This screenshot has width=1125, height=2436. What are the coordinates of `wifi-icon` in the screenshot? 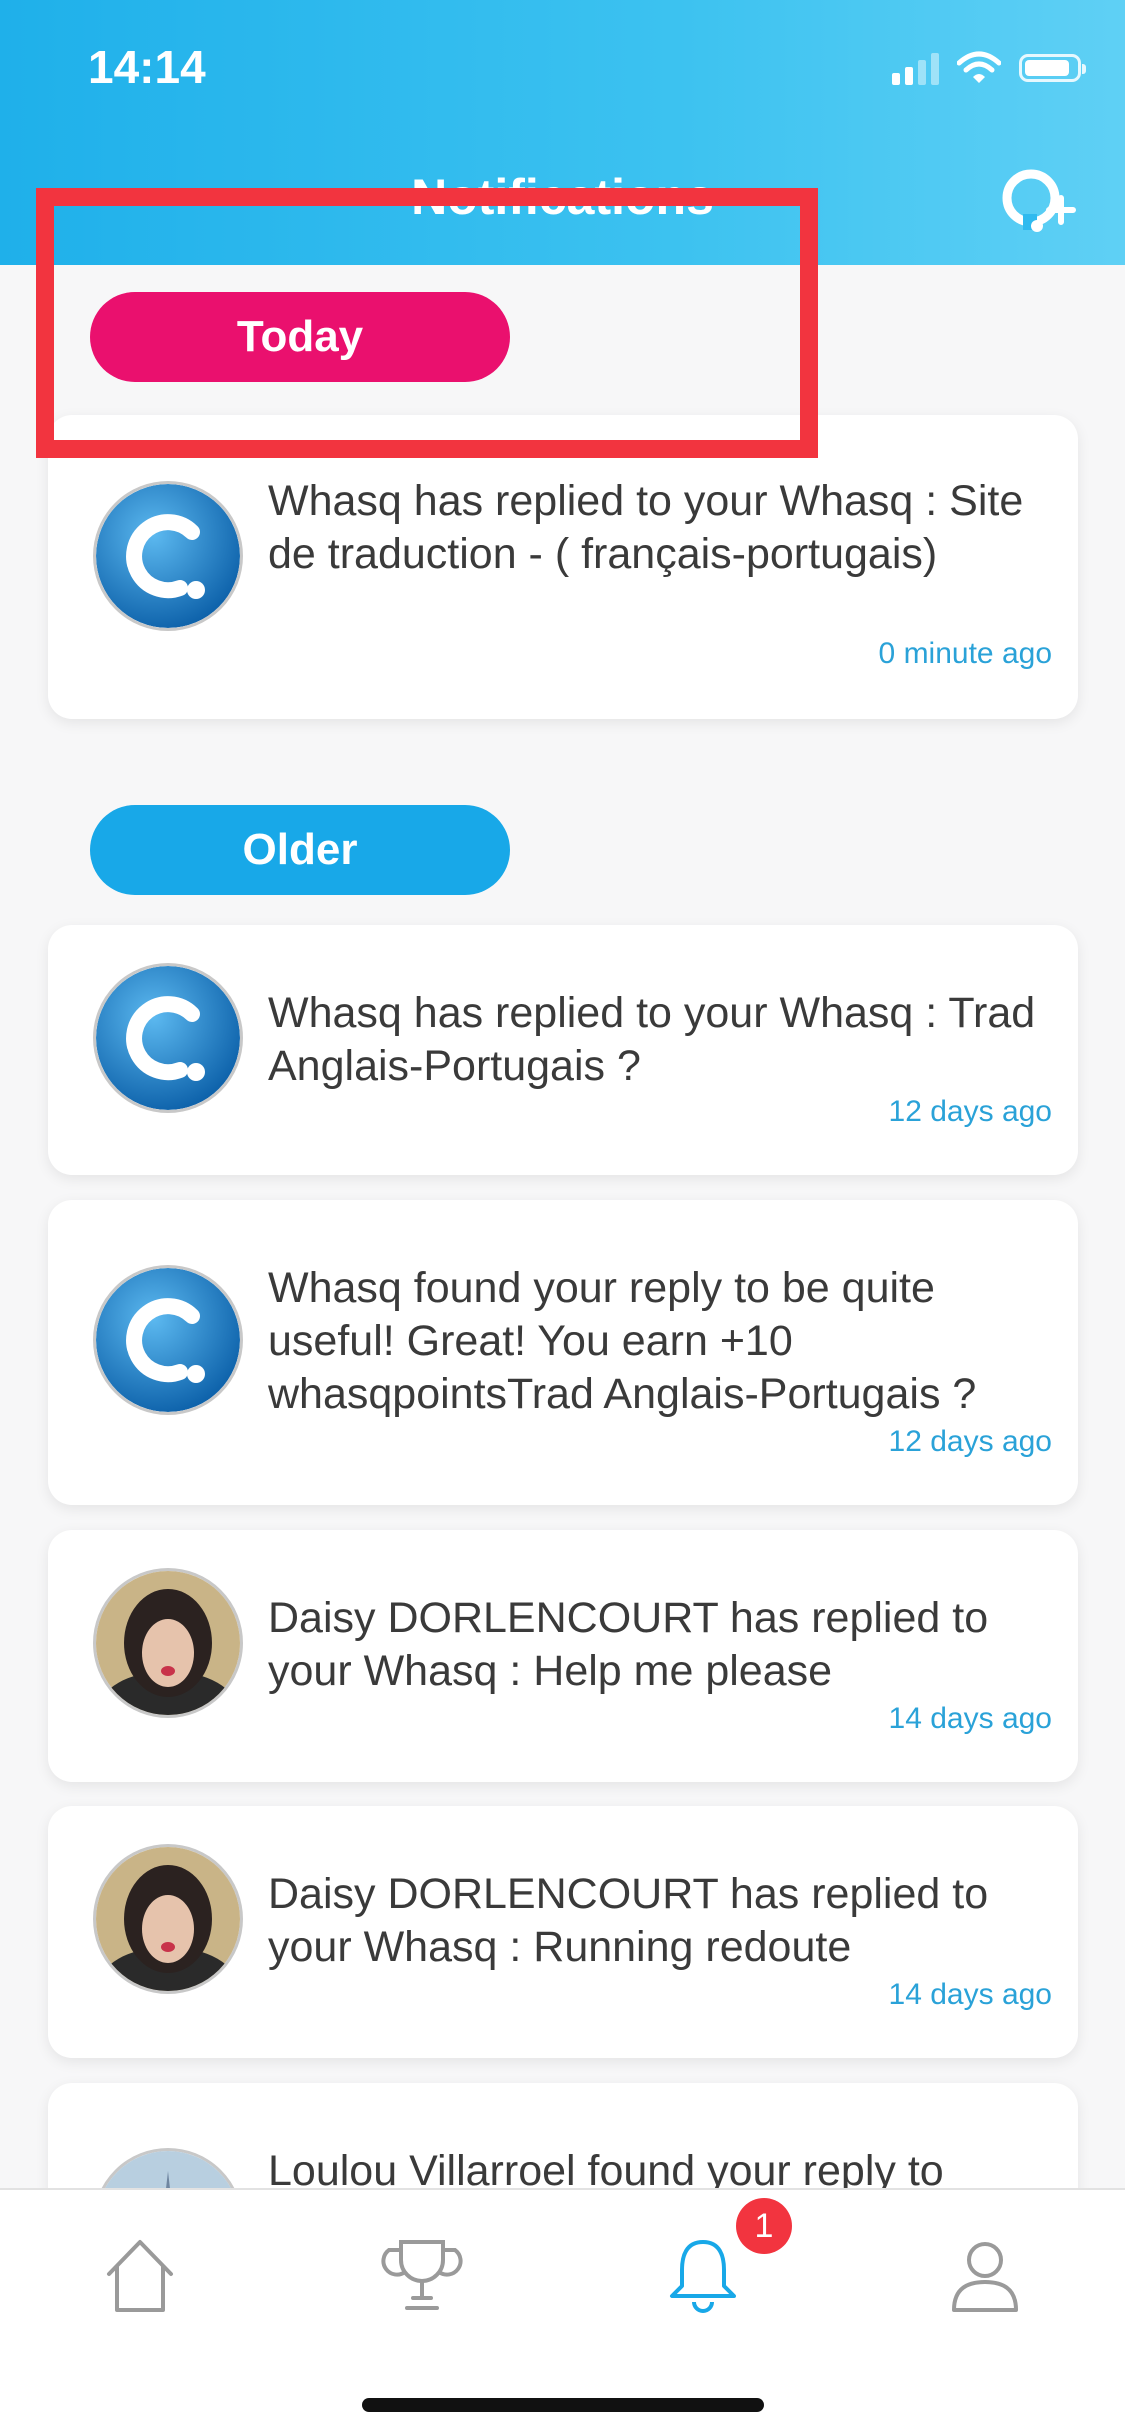 It's located at (979, 67).